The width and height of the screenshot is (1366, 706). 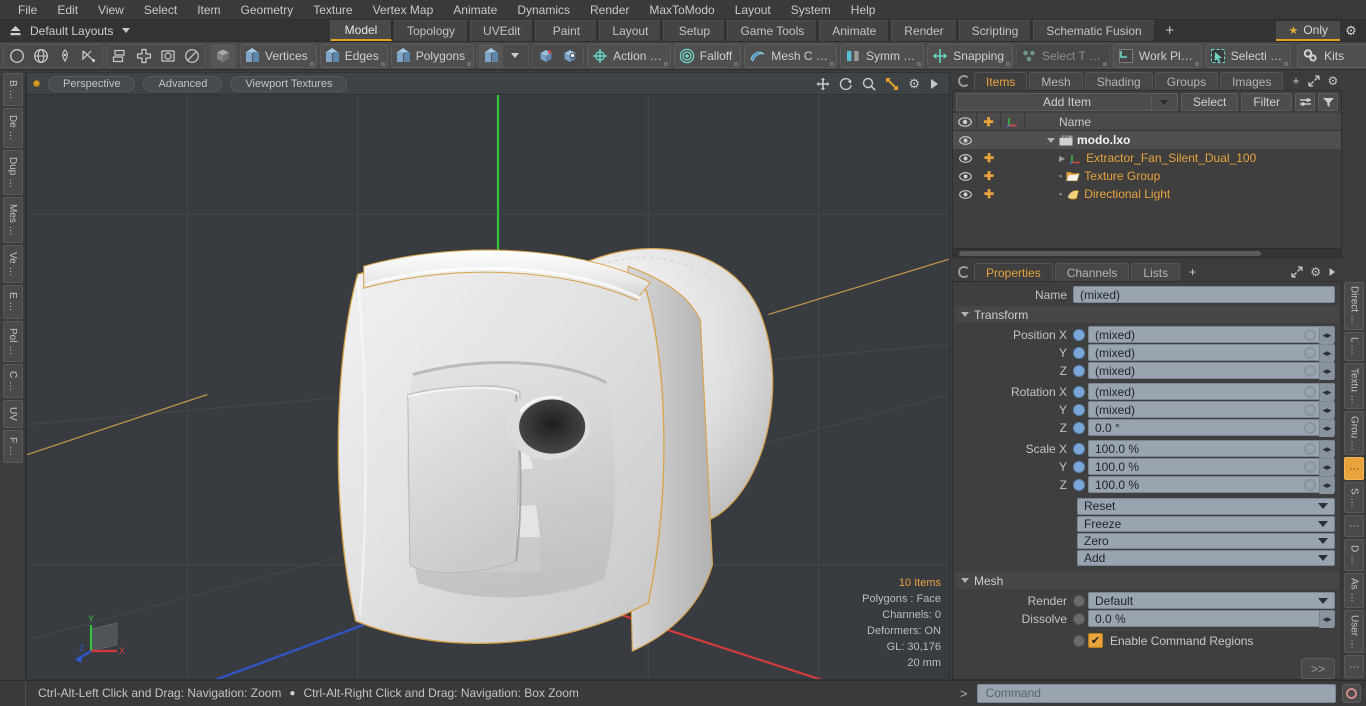 What do you see at coordinates (165, 30) in the screenshot?
I see `layout-selector: Default Layouts` at bounding box center [165, 30].